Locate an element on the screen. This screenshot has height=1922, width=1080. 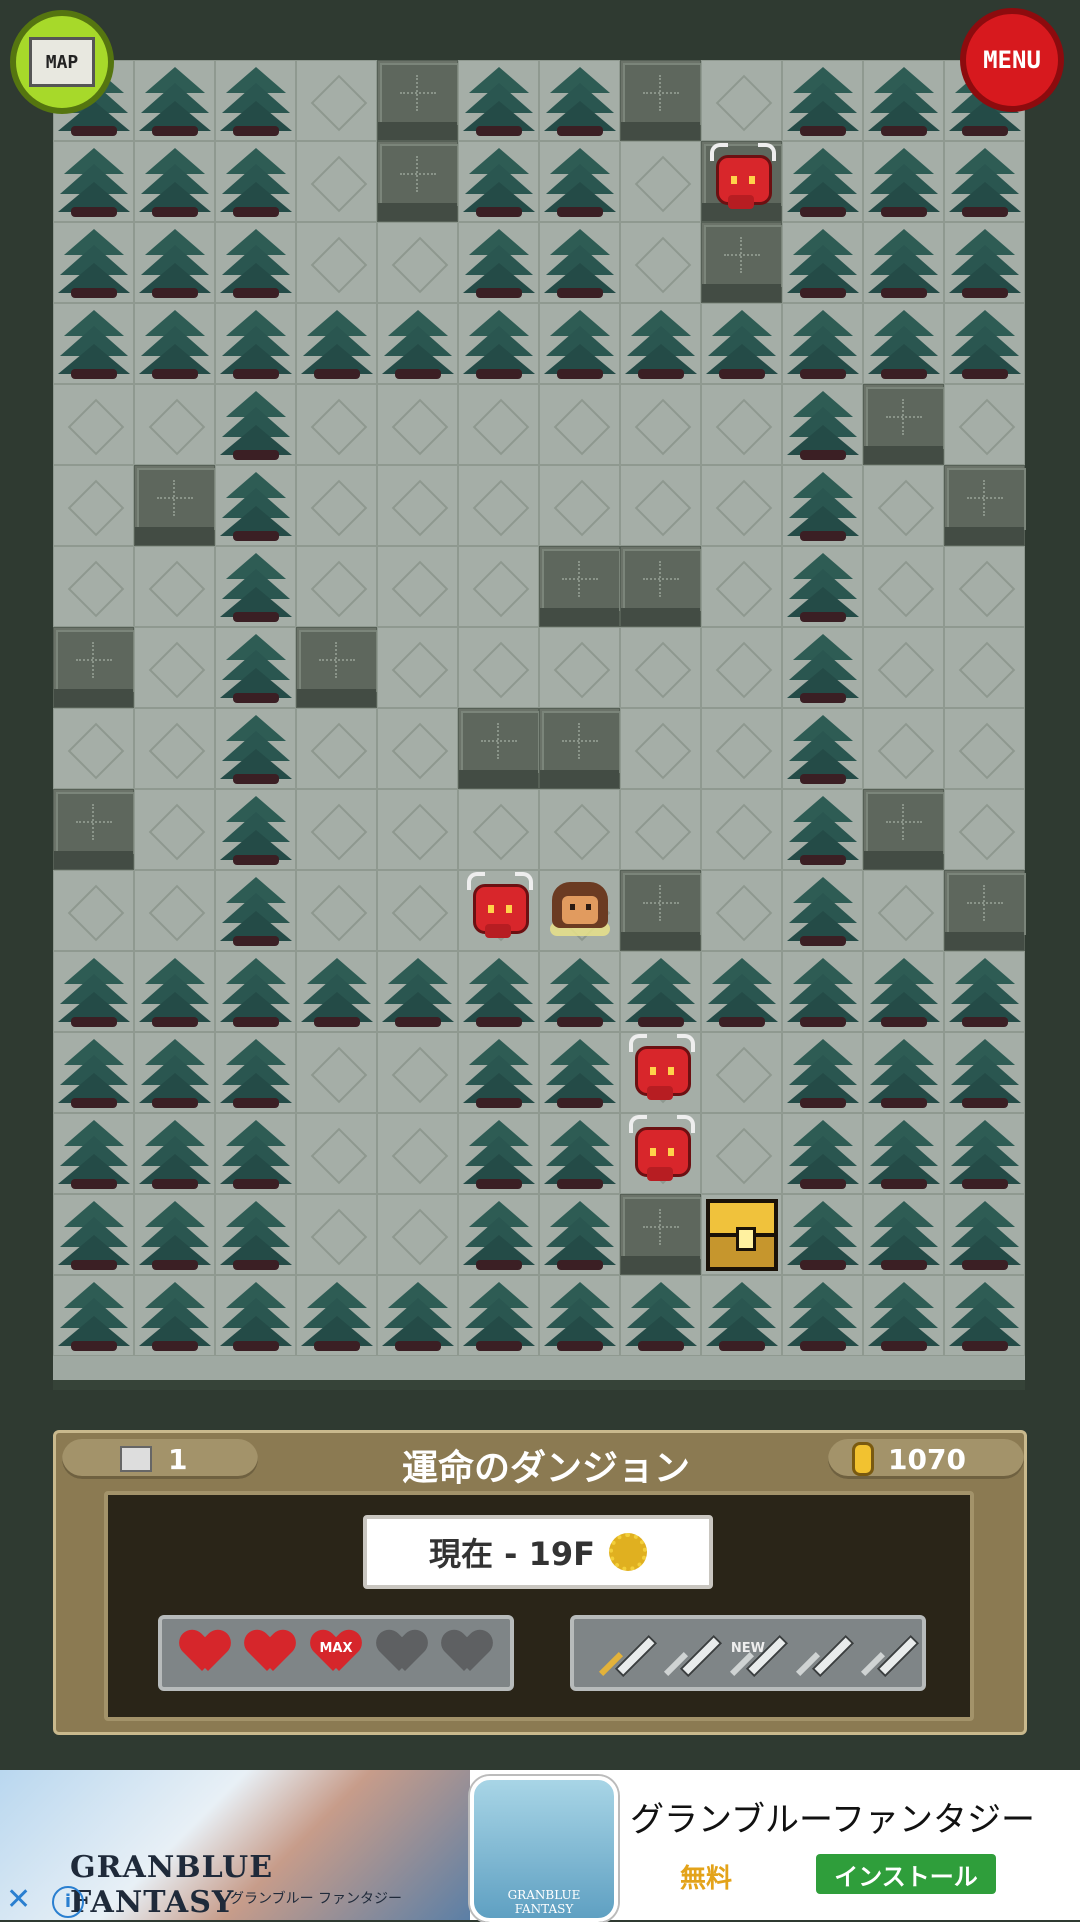
menu-button: MENU is located at coordinates (1012, 60).